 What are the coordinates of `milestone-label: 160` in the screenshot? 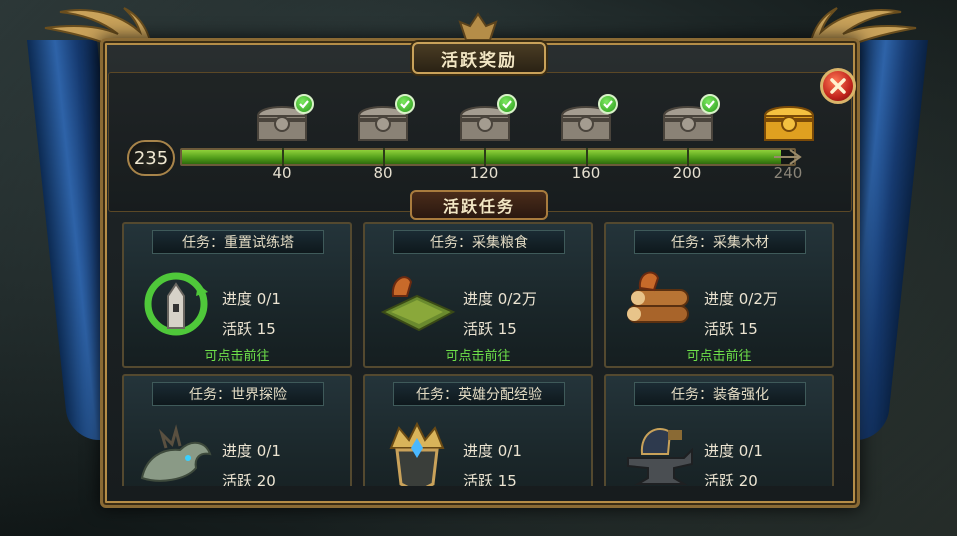 It's located at (586, 173).